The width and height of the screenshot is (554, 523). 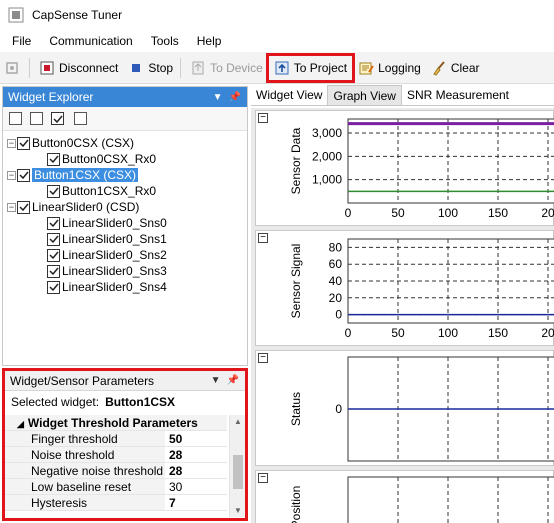 What do you see at coordinates (47, 67) in the screenshot?
I see `disconnect-icon` at bounding box center [47, 67].